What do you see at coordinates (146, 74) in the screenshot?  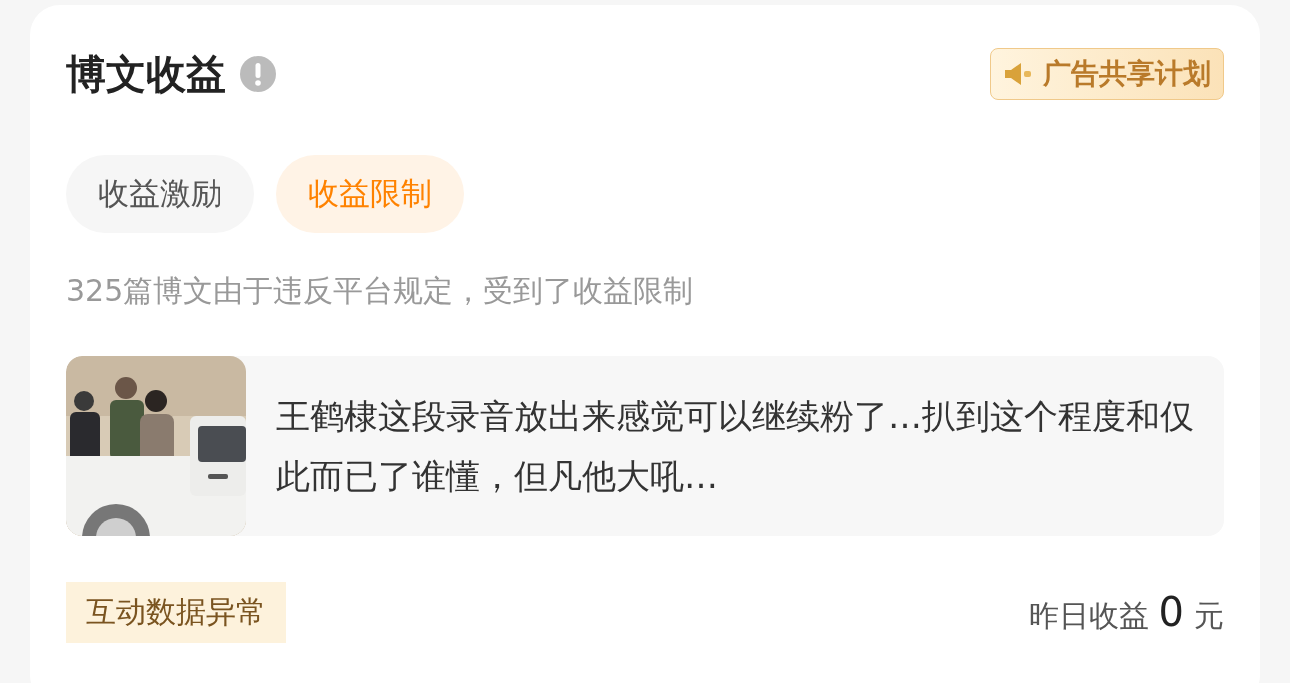 I see `section-title: 博文收益` at bounding box center [146, 74].